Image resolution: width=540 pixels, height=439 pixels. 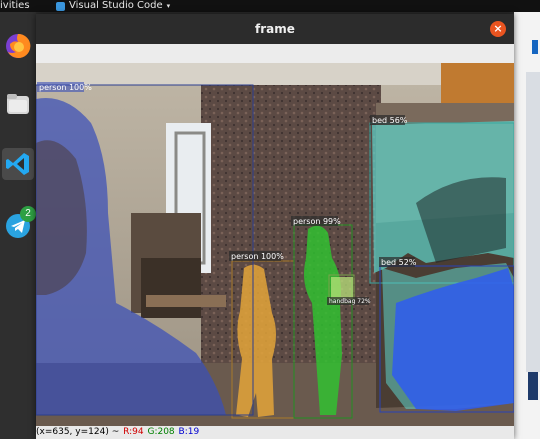 What do you see at coordinates (533, 222) in the screenshot?
I see `bg-panel` at bounding box center [533, 222].